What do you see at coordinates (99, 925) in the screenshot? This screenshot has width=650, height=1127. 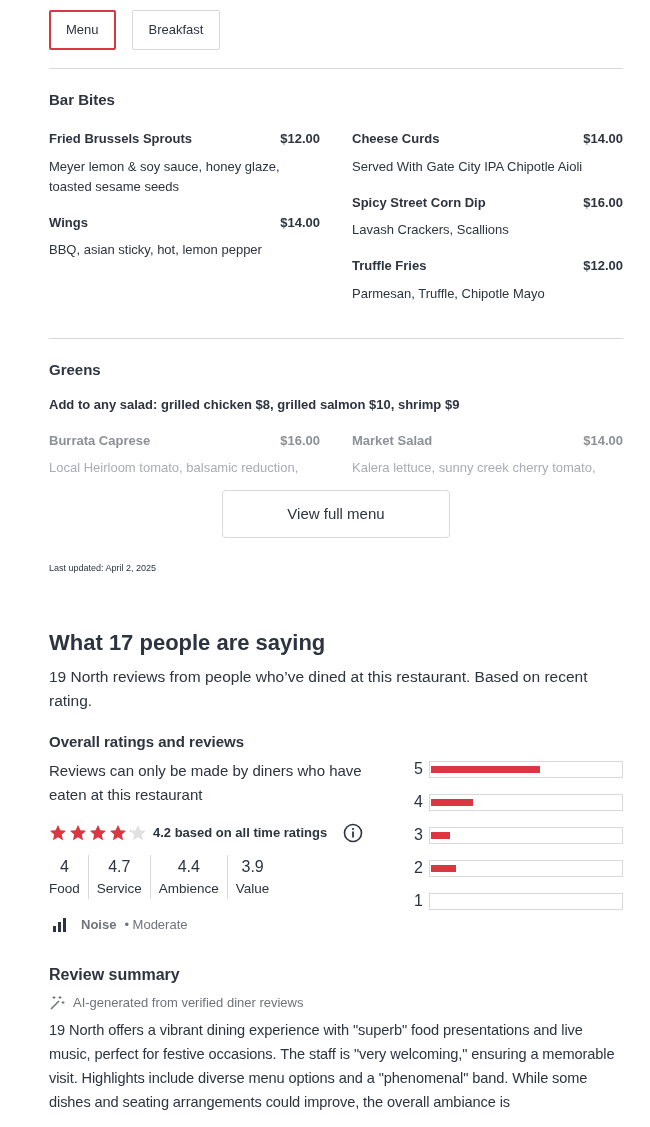 I see `noise-label: Noise` at bounding box center [99, 925].